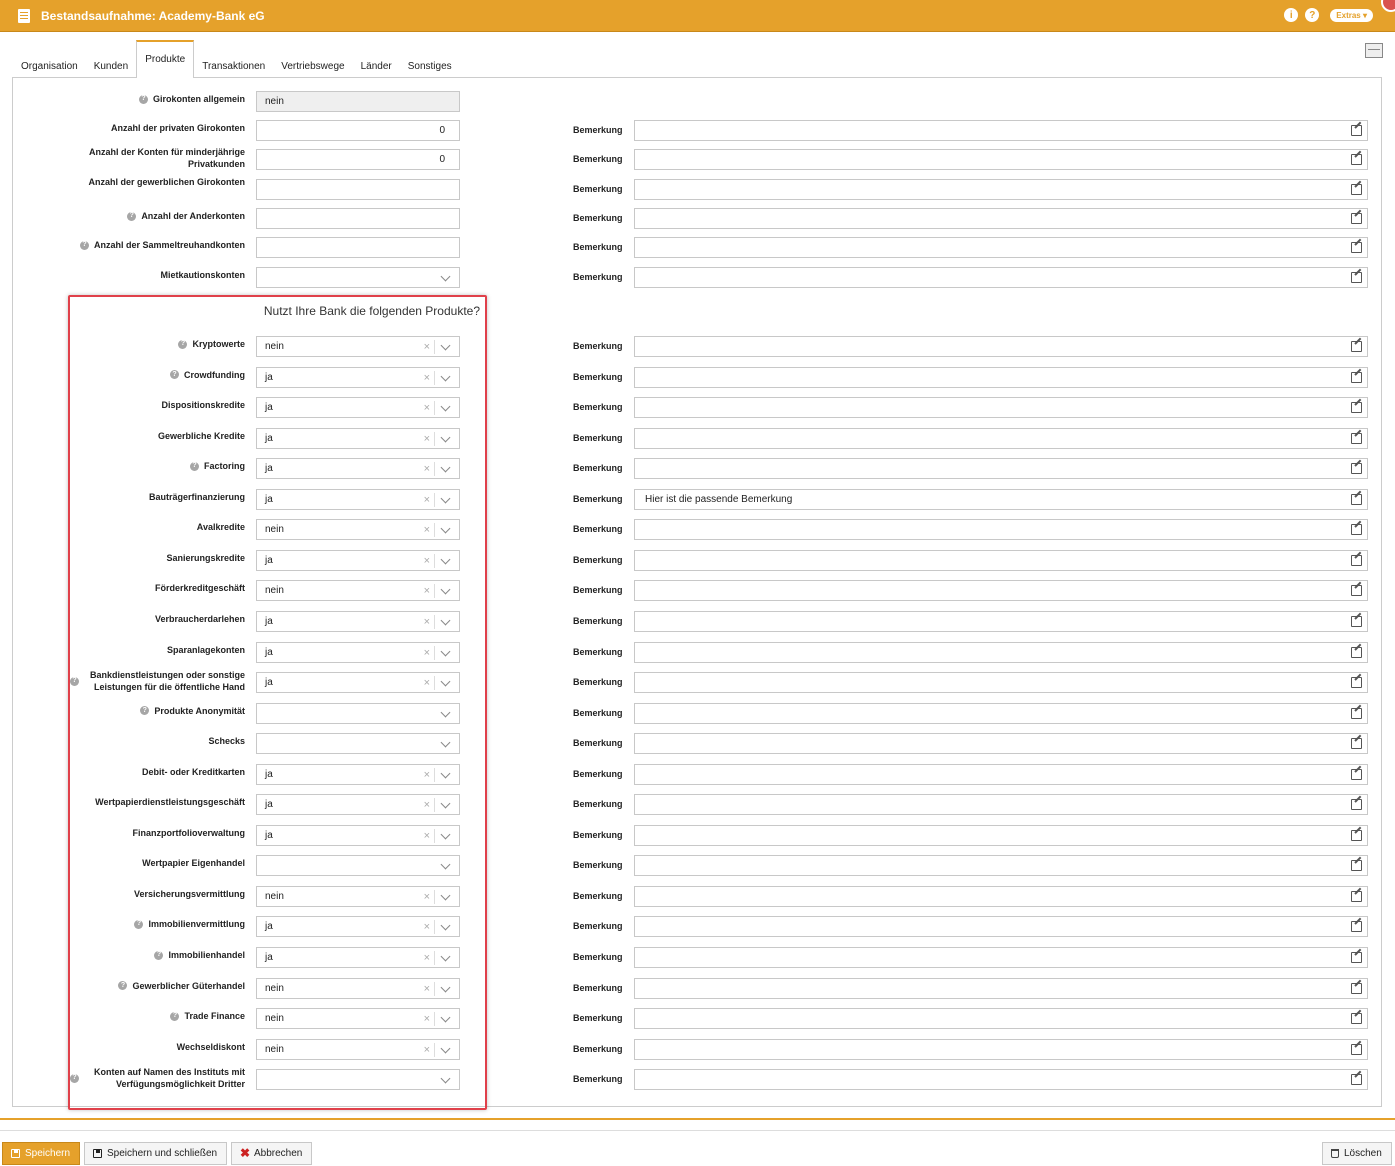  Describe the element at coordinates (41, 1153) in the screenshot. I see `save-button: Speichern` at that location.